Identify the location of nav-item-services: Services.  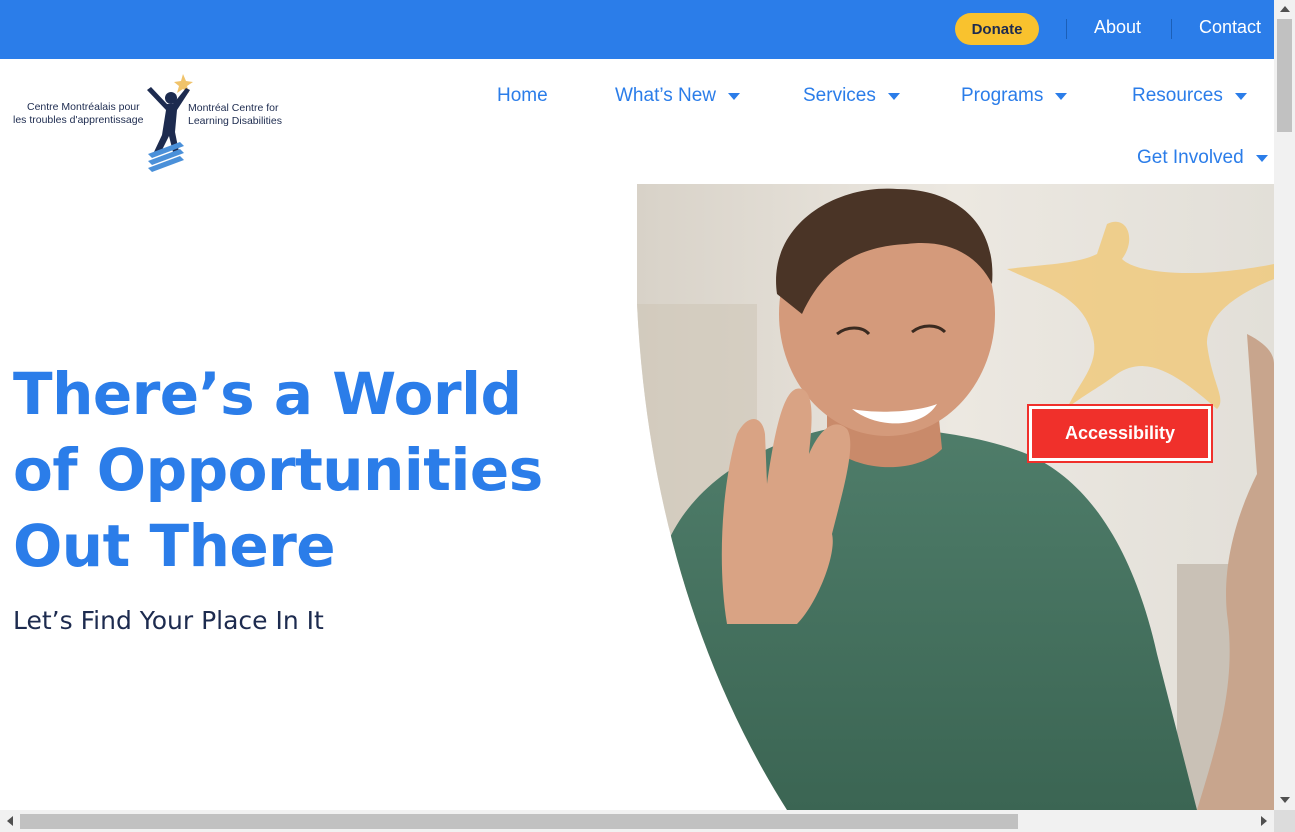
(851, 96).